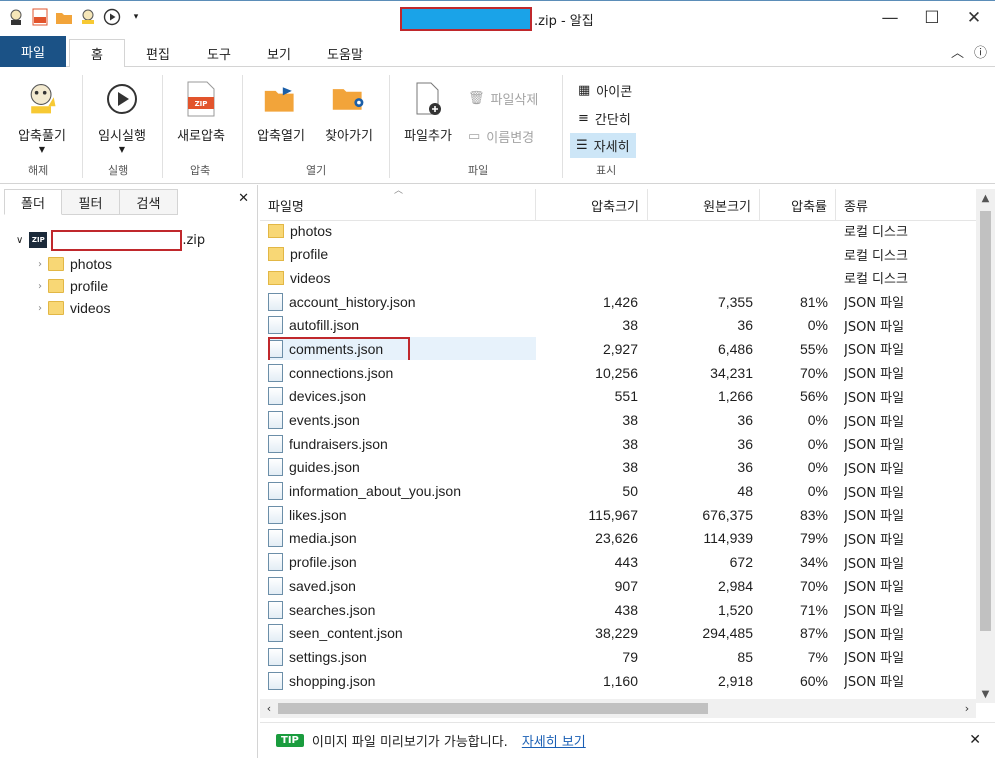 The height and width of the screenshot is (758, 995). I want to click on vertical-scrollbar: ▲ ▼, so click(985, 446).